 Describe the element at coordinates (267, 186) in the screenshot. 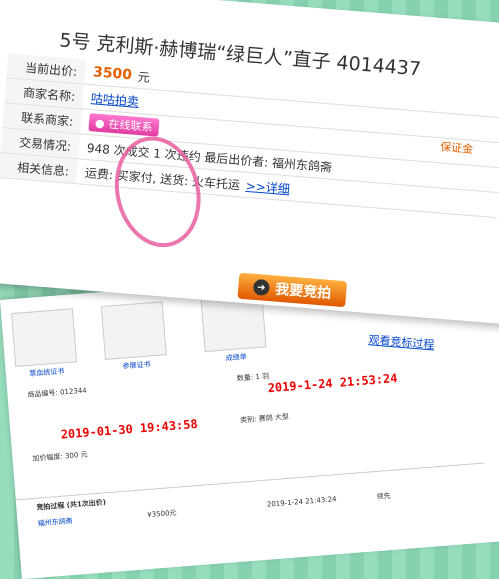

I see `detail-link: >>详细` at that location.